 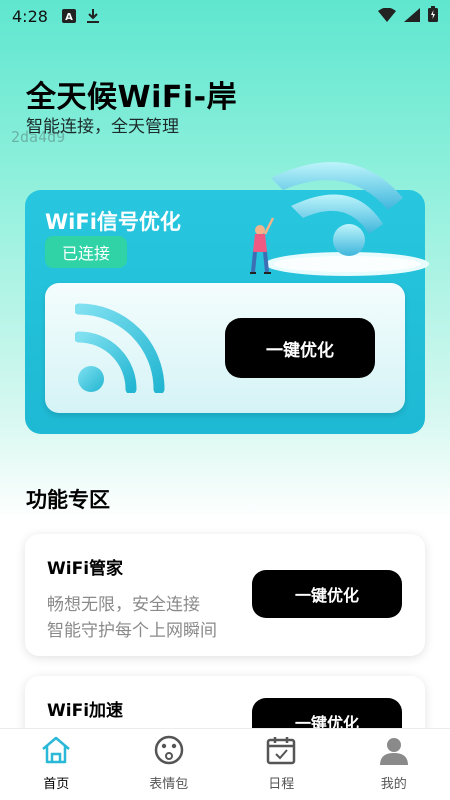 What do you see at coordinates (387, 16) in the screenshot?
I see `wifi-icon` at bounding box center [387, 16].